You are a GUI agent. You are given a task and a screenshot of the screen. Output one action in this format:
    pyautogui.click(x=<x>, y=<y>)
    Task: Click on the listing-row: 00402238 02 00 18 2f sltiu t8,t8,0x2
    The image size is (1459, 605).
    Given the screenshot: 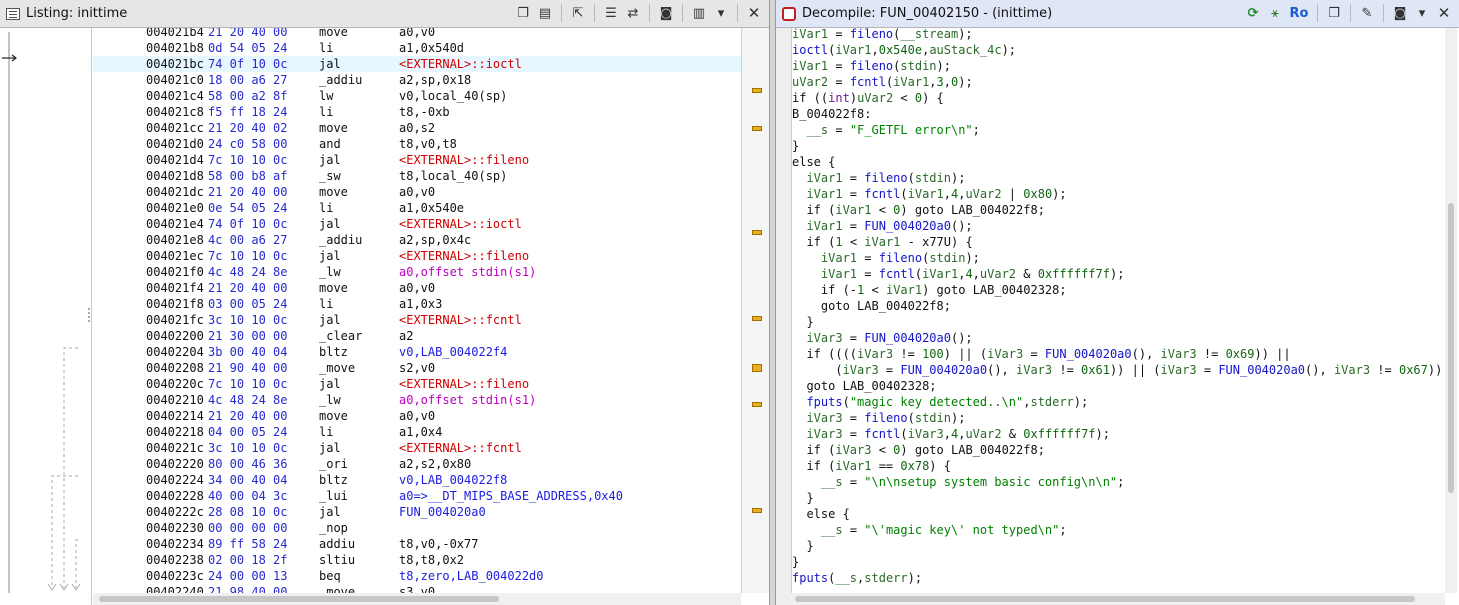 What is the action you would take?
    pyautogui.click(x=417, y=560)
    